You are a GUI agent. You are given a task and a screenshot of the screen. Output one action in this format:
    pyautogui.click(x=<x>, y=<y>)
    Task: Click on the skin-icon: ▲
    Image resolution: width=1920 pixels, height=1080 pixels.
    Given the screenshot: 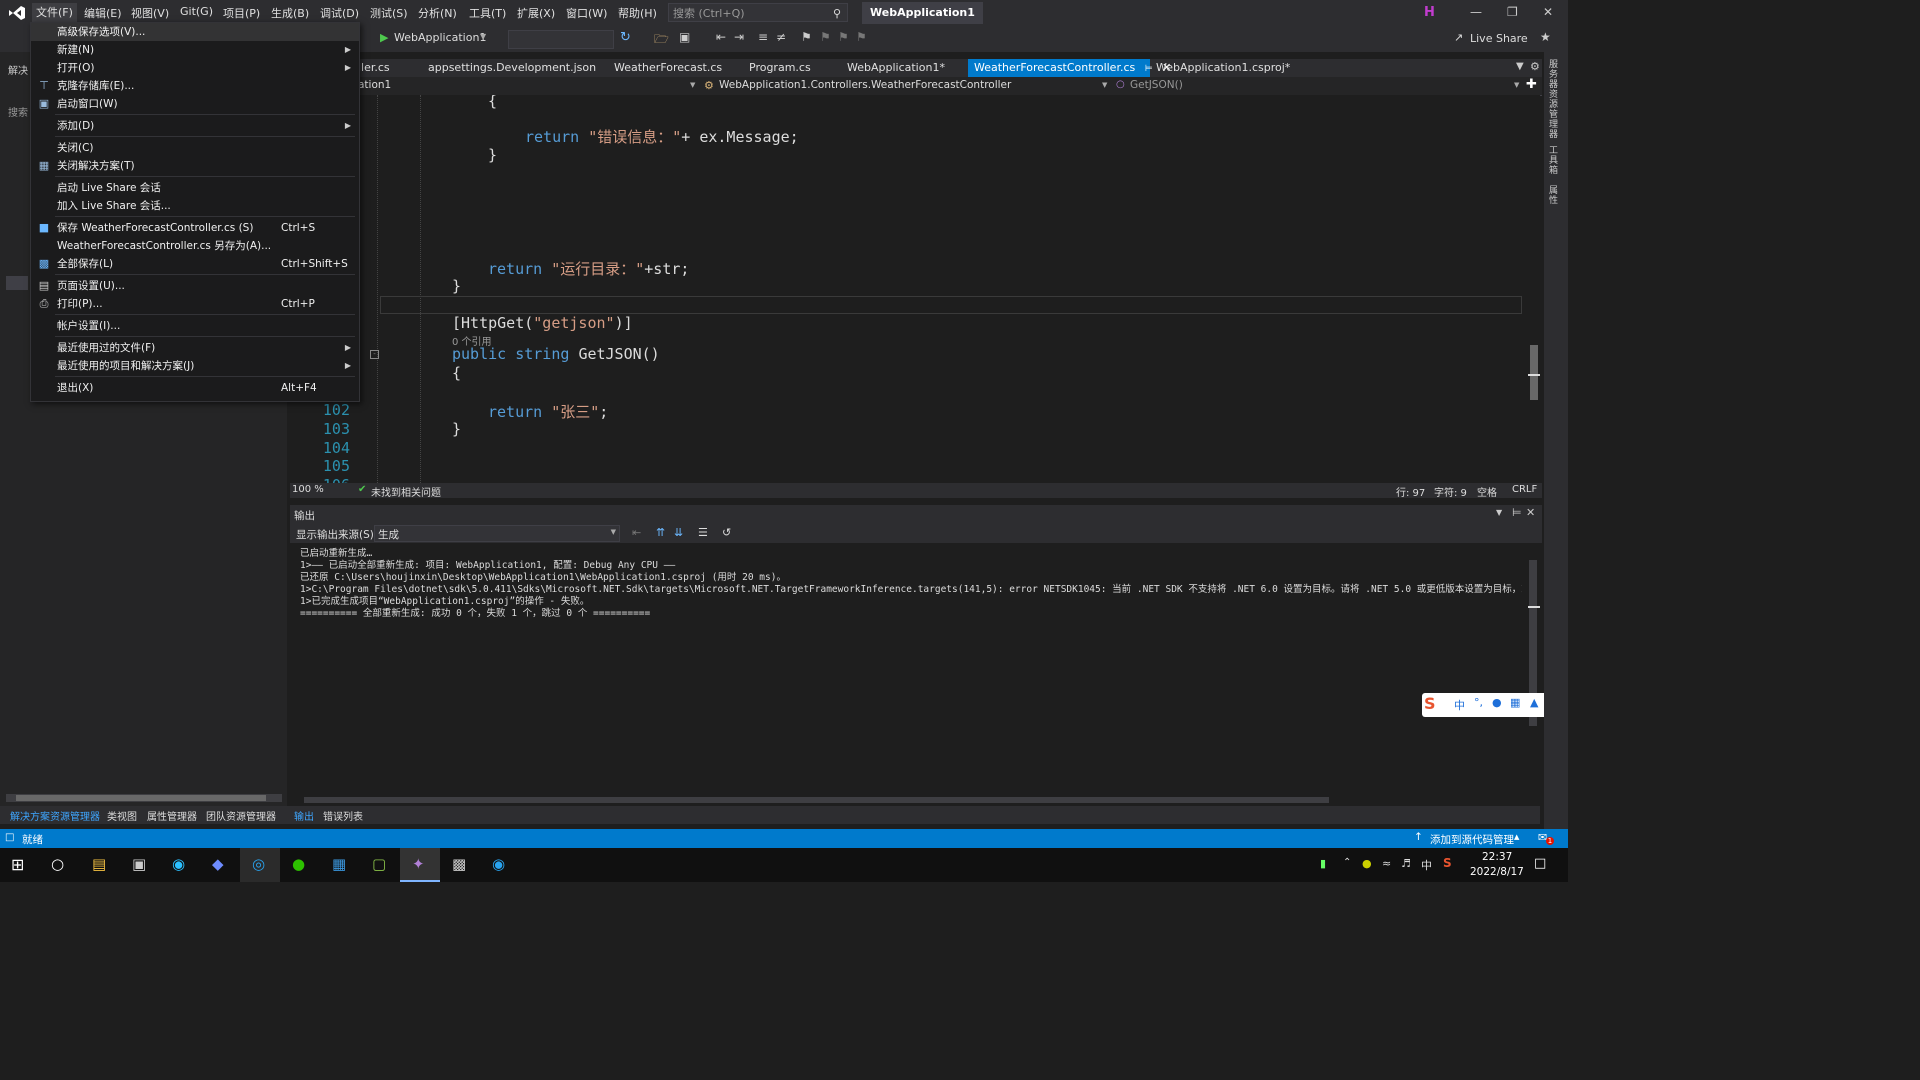 What is the action you would take?
    pyautogui.click(x=1534, y=702)
    